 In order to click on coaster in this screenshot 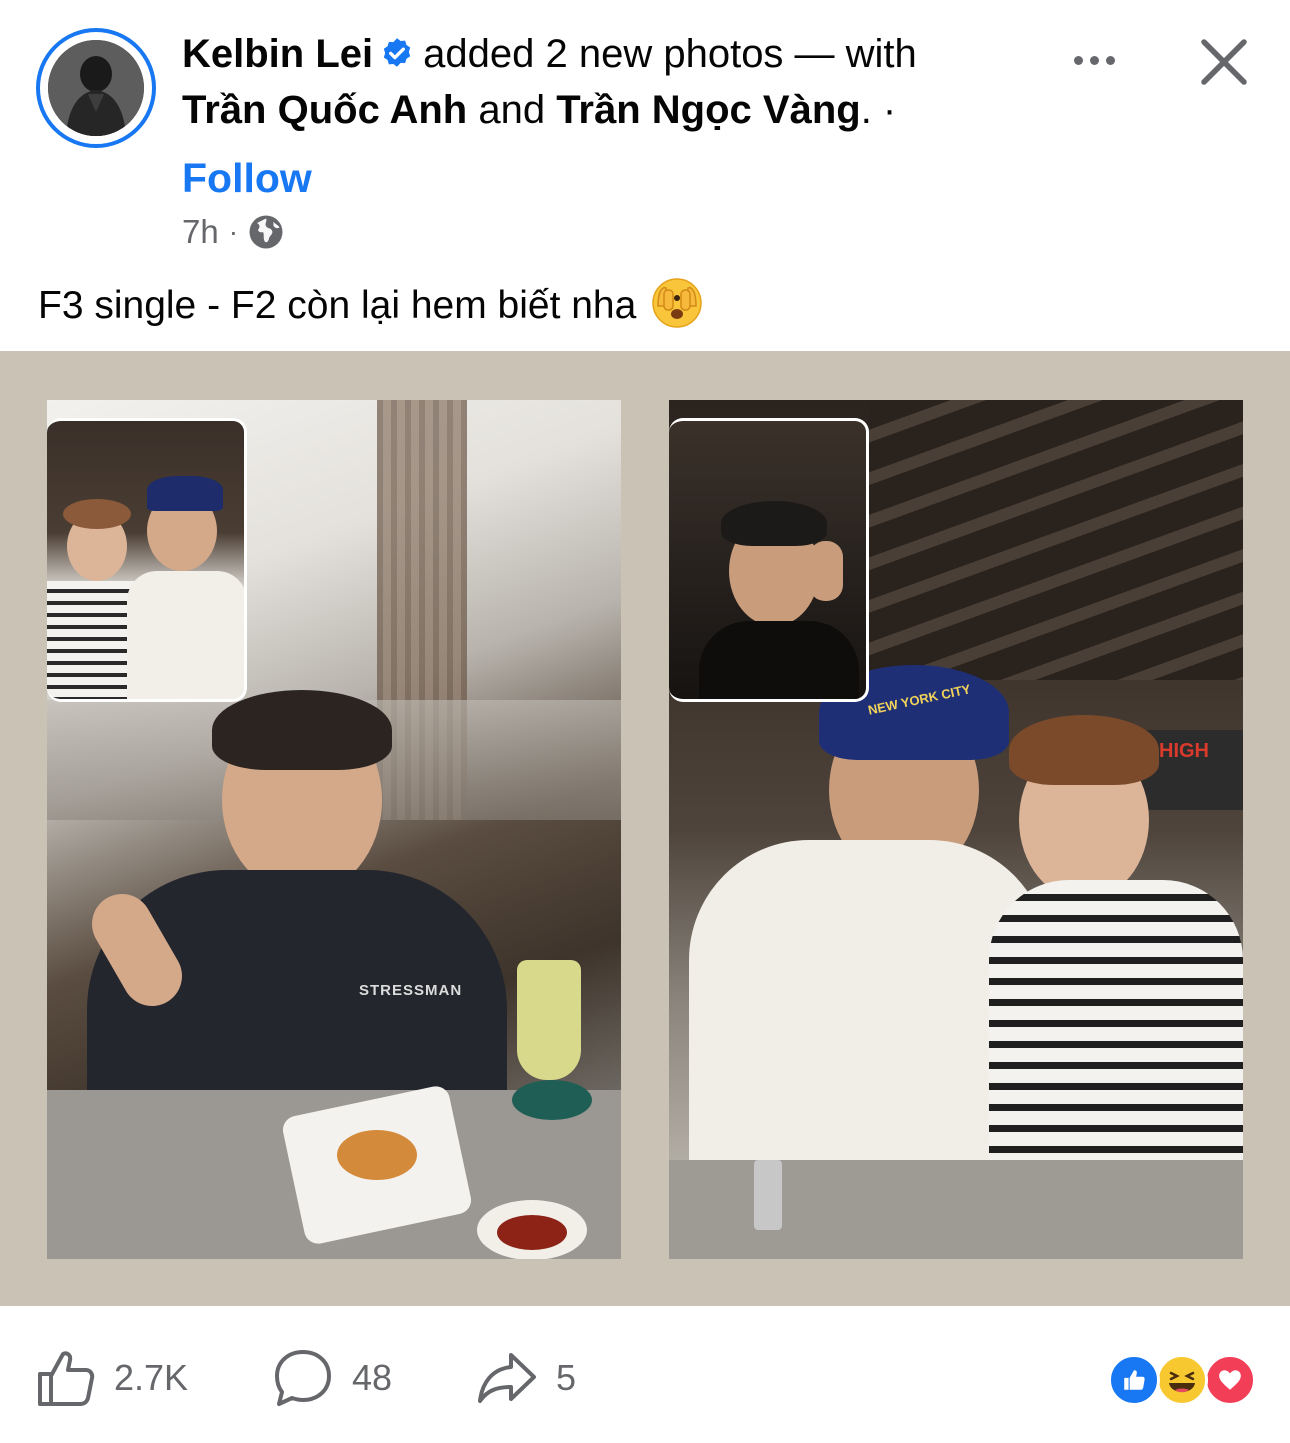, I will do `click(552, 1100)`.